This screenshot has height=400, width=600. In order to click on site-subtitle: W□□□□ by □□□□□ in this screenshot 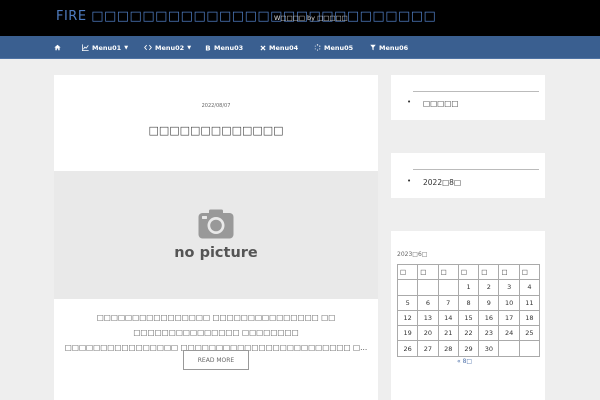, I will do `click(311, 18)`.